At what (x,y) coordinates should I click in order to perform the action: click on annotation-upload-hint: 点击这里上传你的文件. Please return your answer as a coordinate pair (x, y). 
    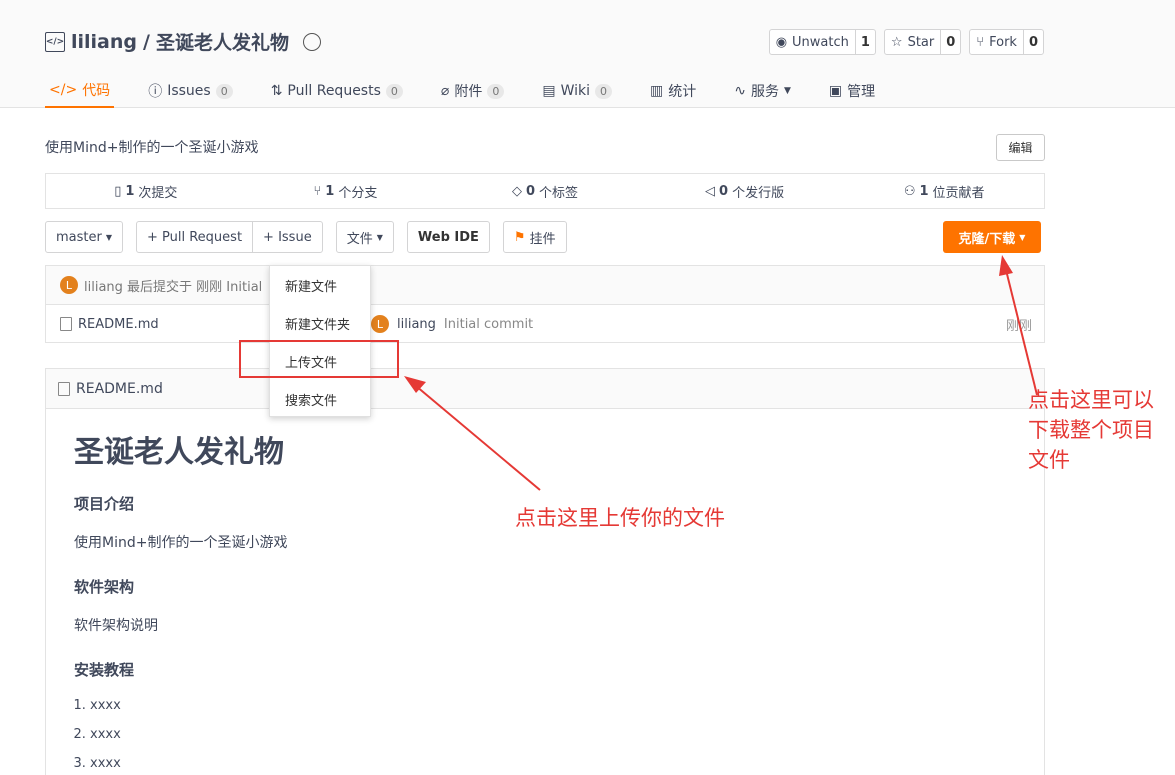
    Looking at the image, I should click on (620, 518).